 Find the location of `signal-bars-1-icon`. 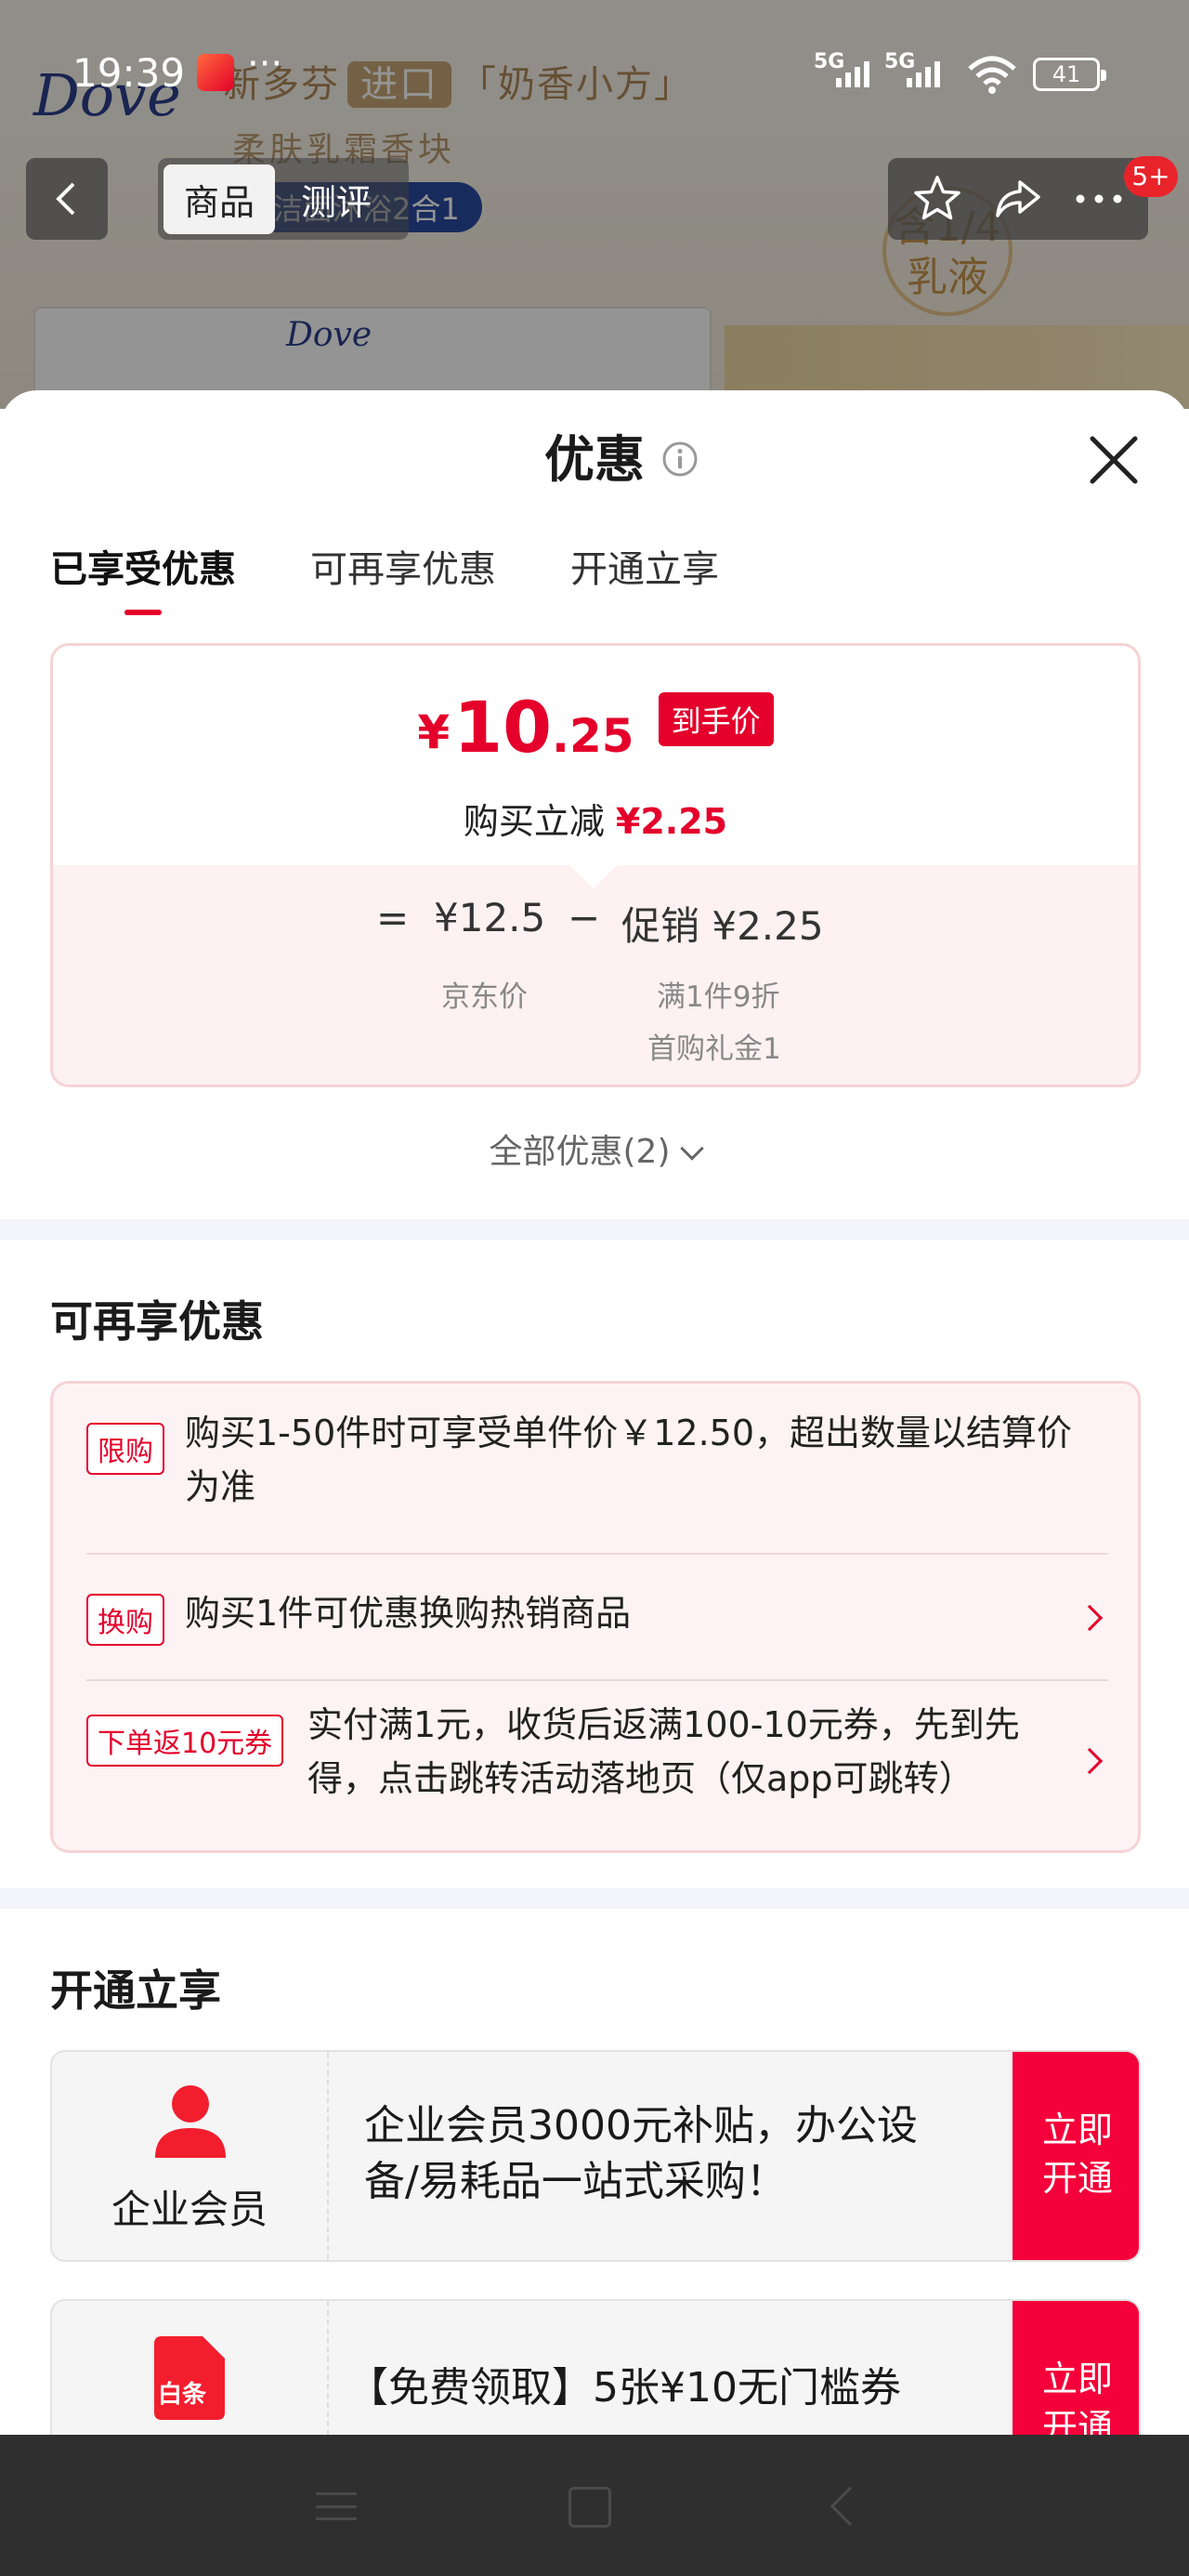

signal-bars-1-icon is located at coordinates (852, 74).